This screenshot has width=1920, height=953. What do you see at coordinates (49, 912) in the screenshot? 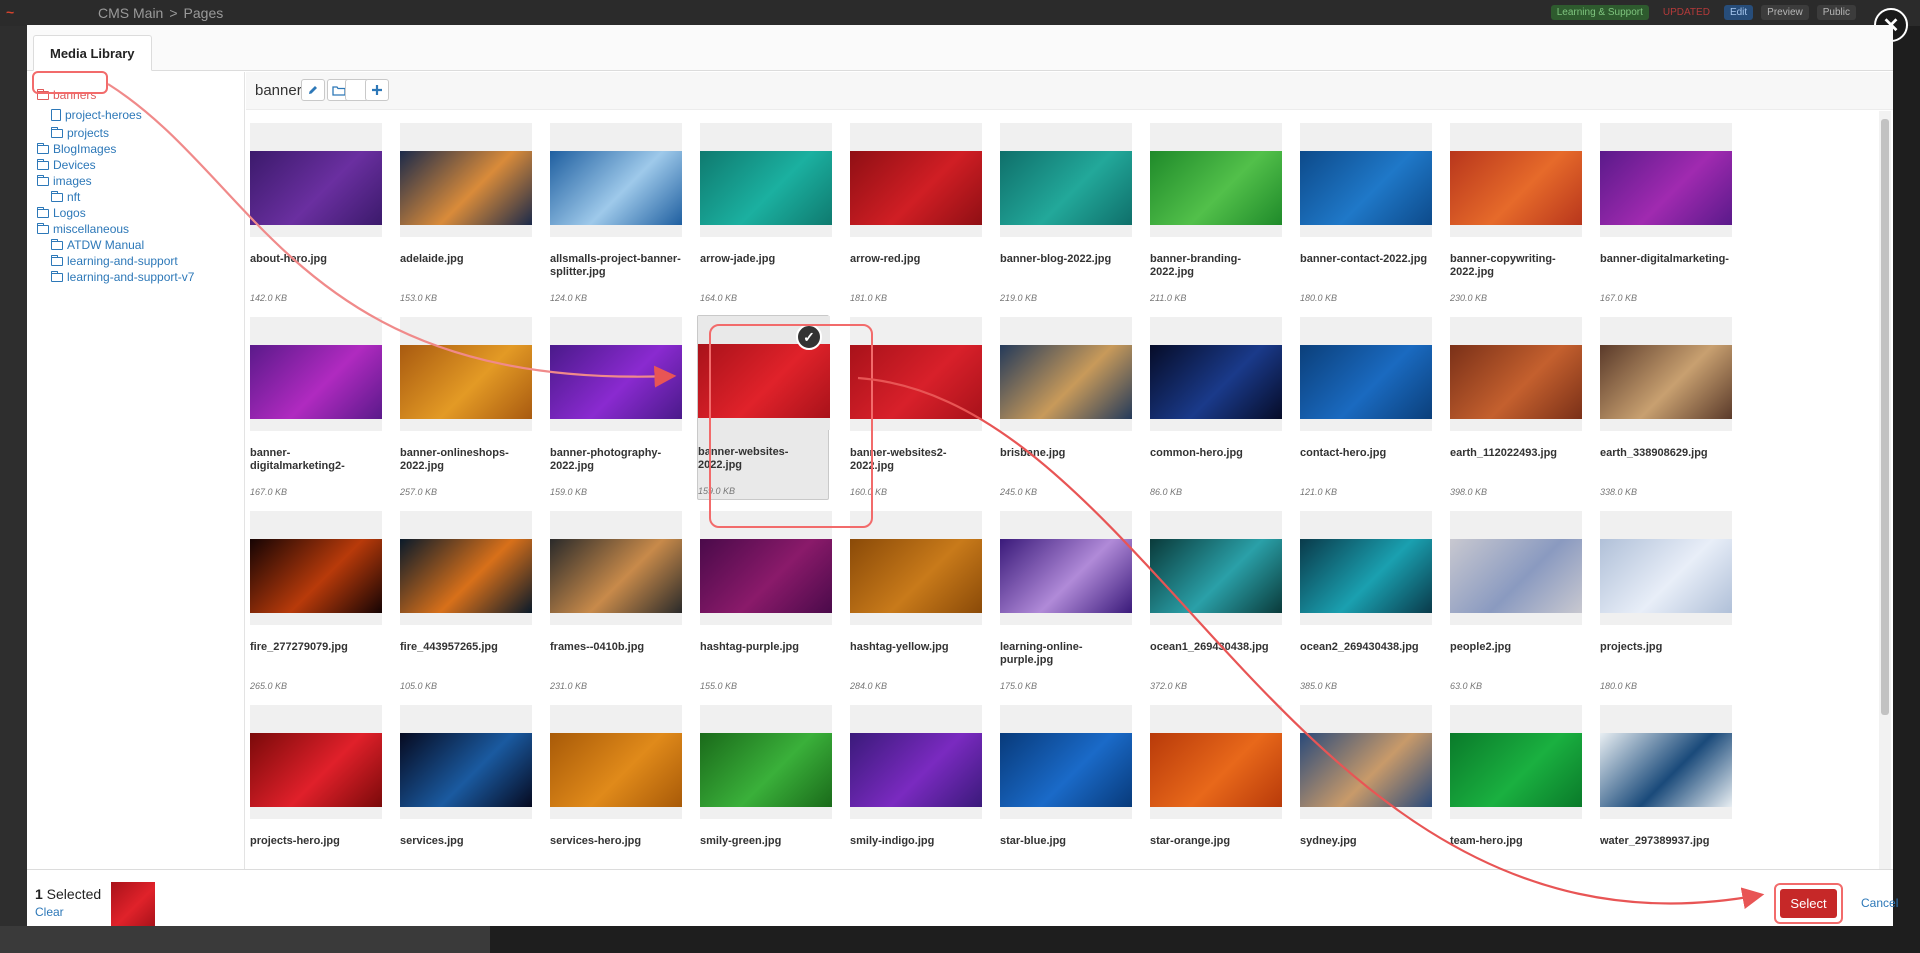
I see `clear-selection-link: Clear` at bounding box center [49, 912].